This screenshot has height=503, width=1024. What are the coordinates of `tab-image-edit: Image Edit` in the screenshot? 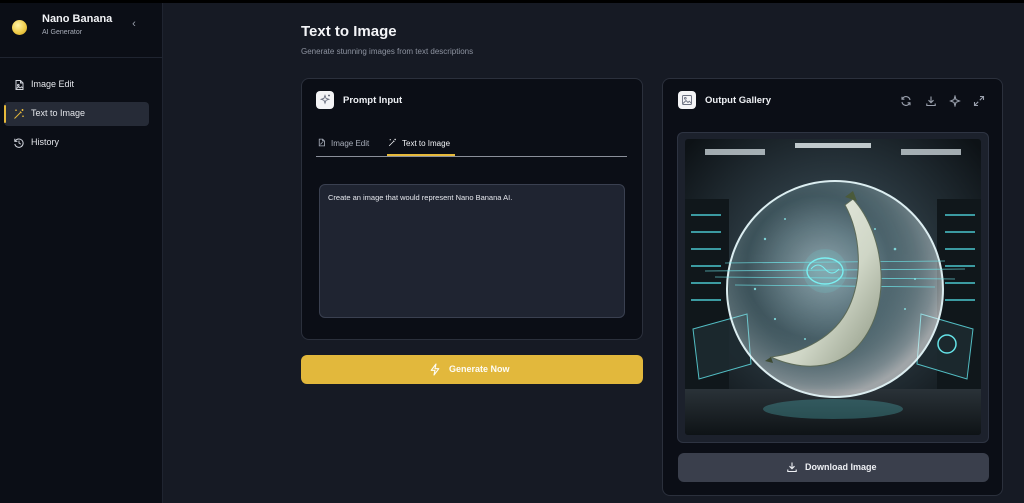 It's located at (343, 147).